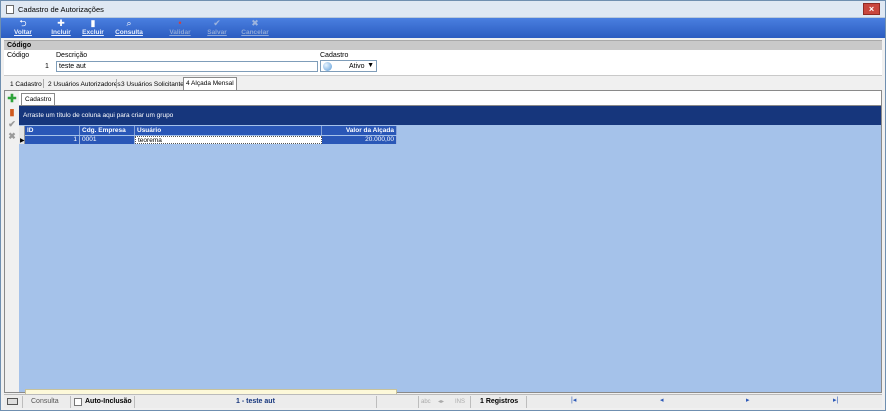 Image resolution: width=886 pixels, height=411 pixels. Describe the element at coordinates (52, 140) in the screenshot. I see `cell-id: 1` at that location.